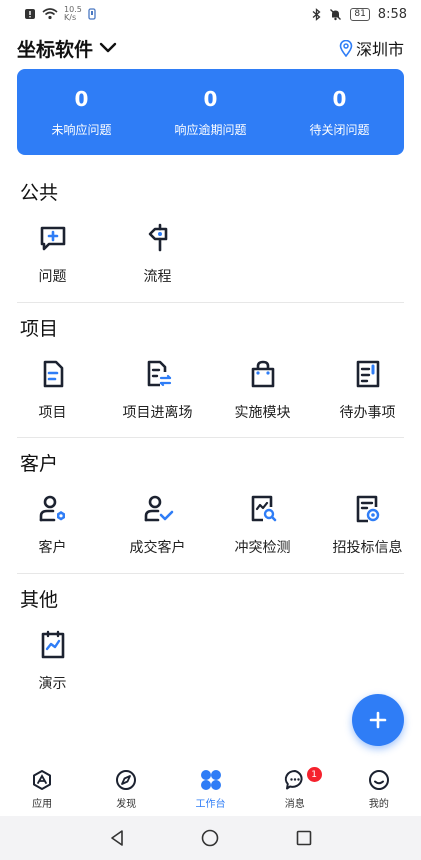 This screenshot has width=421, height=860. What do you see at coordinates (378, 804) in the screenshot?
I see `tab-label: 我的` at bounding box center [378, 804].